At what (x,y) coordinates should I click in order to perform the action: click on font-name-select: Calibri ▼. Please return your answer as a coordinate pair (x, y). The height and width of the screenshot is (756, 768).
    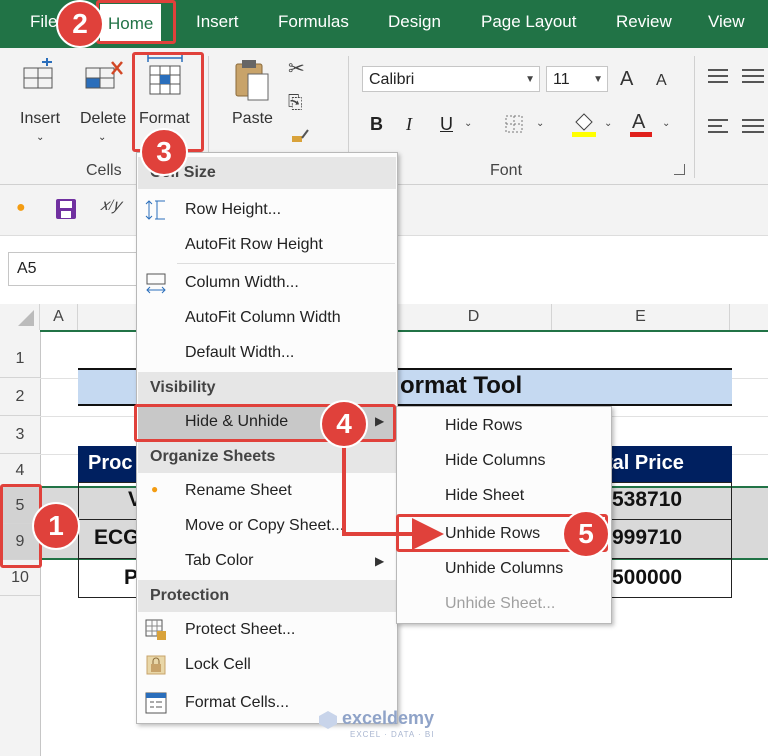
    Looking at the image, I should click on (451, 79).